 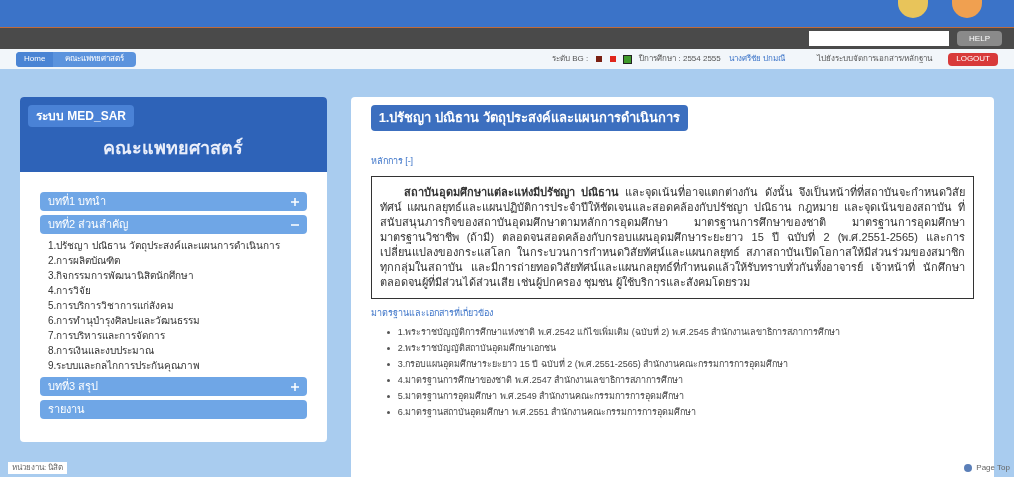 I want to click on reference-link: 3.กรอบแผนอุดมศึกษาระยะยาว 15 ปี ฉบับที่ 2 (พ.ศ.2551-2565) สำนักงานคณะกรรมการการอุดมศึกษา, so click(x=593, y=364).